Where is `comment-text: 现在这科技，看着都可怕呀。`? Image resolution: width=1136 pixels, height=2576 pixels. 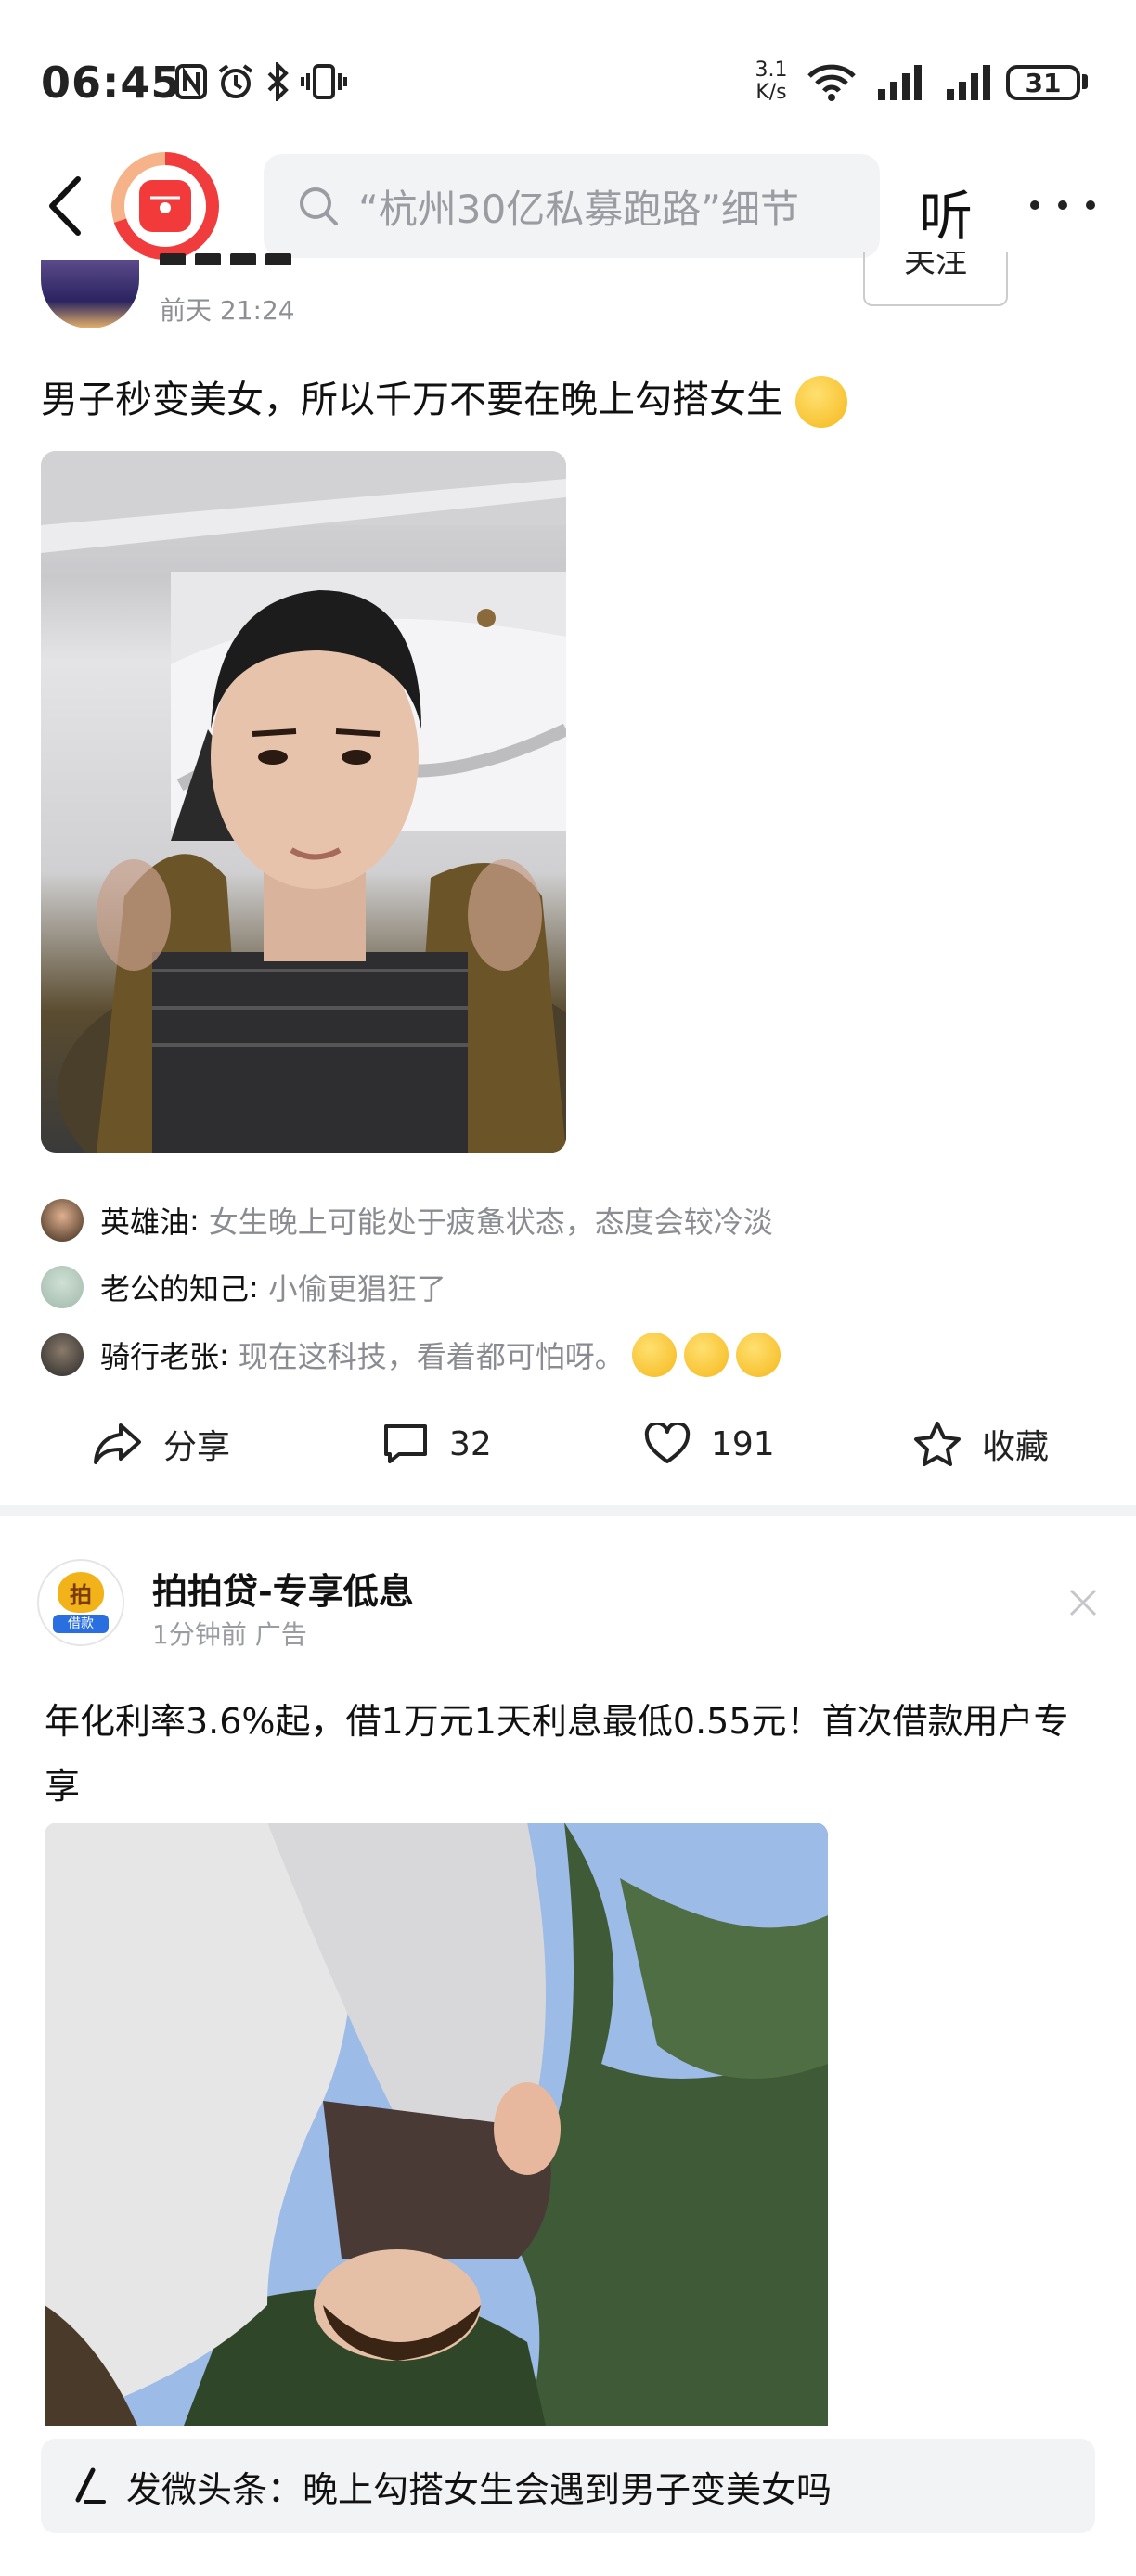
comment-text: 现在这科技，看着都可怕呀。 is located at coordinates (431, 1357).